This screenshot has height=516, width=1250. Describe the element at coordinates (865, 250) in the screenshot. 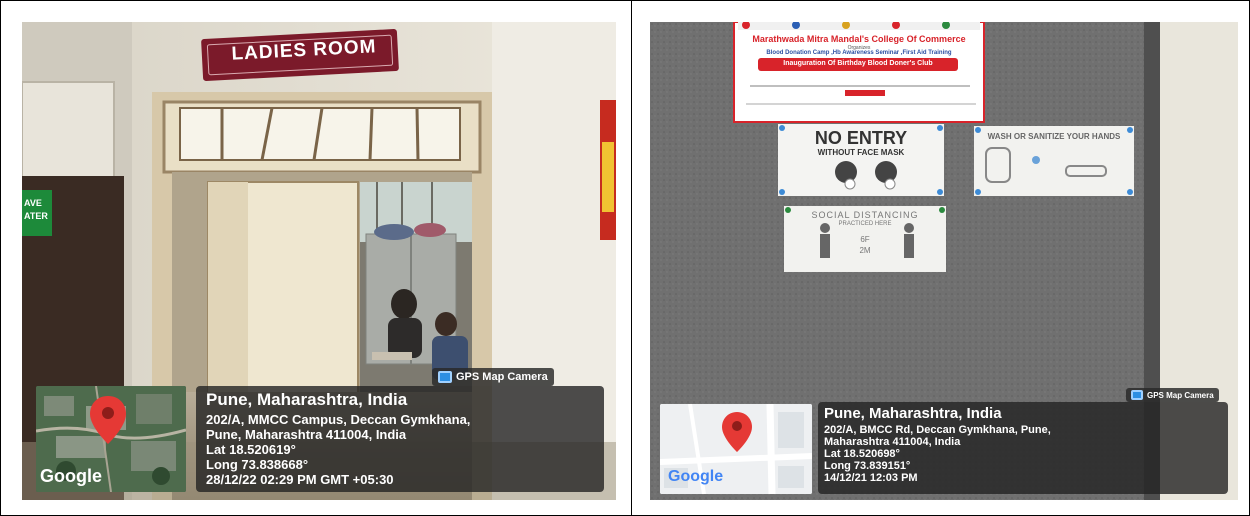

I see `poster-distance-m: 2M` at that location.